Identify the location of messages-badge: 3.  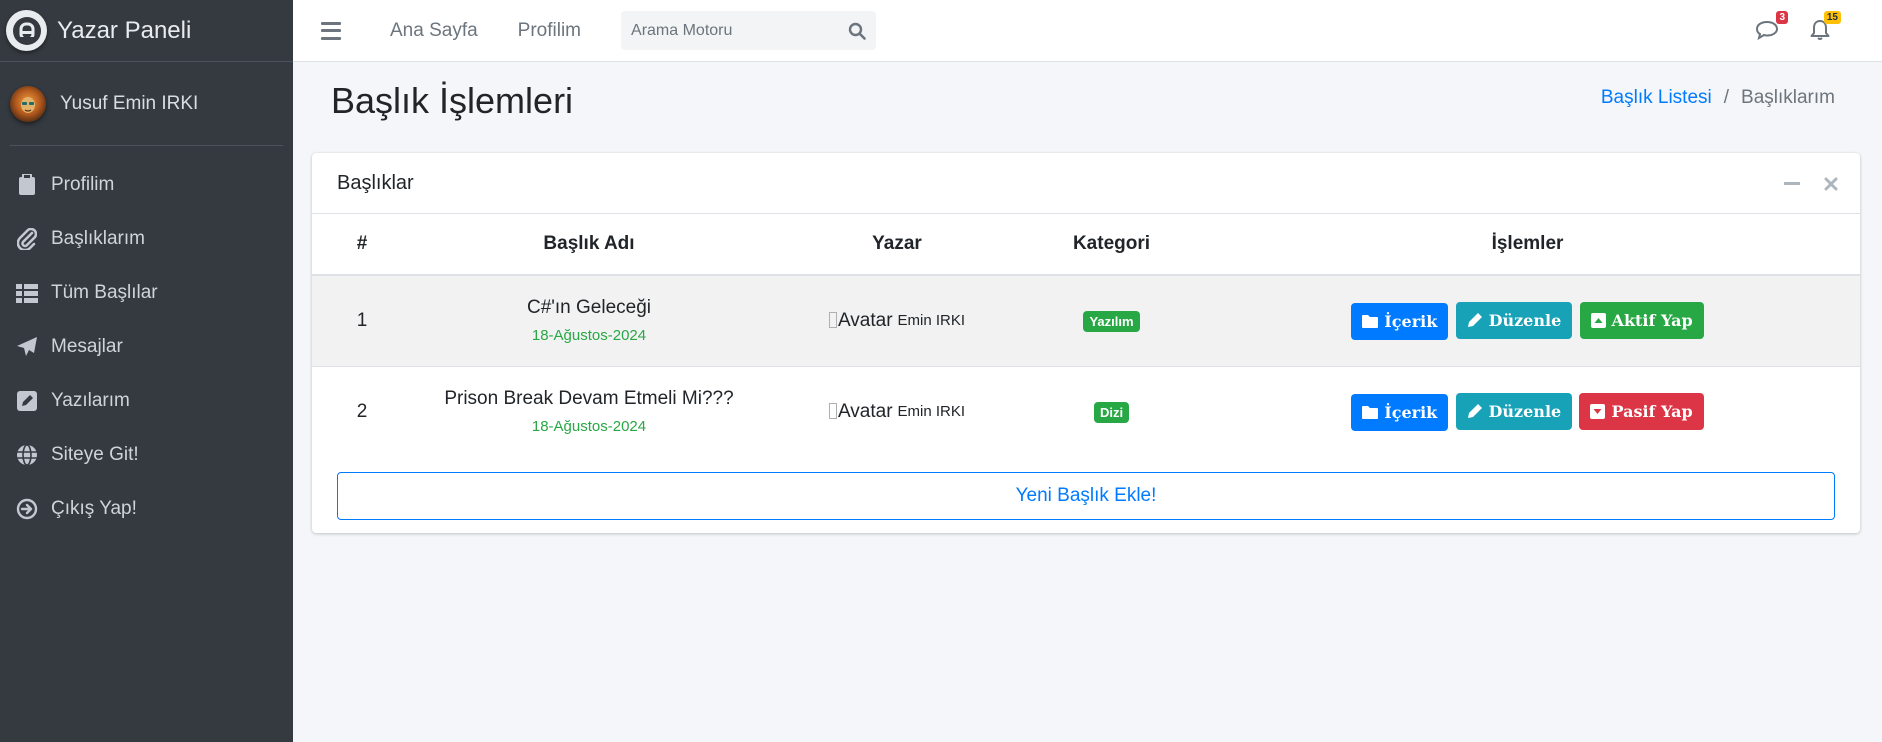
(1782, 17).